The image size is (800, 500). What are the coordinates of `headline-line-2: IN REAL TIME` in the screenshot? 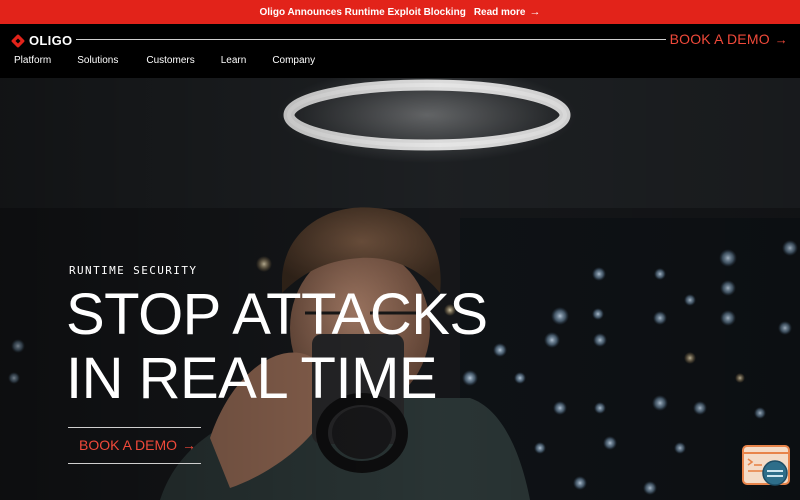 It's located at (252, 378).